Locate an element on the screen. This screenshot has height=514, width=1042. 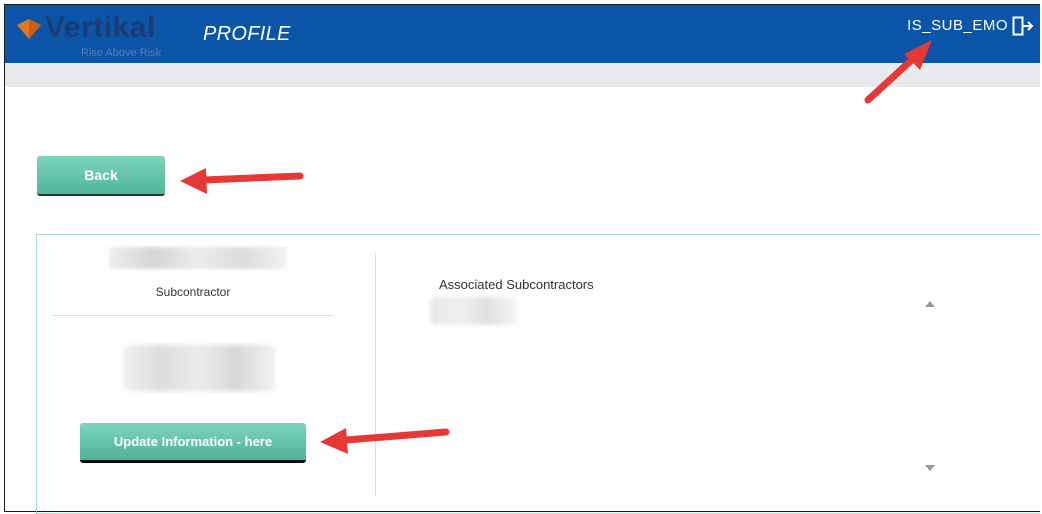
redacted-associated-item is located at coordinates (474, 311).